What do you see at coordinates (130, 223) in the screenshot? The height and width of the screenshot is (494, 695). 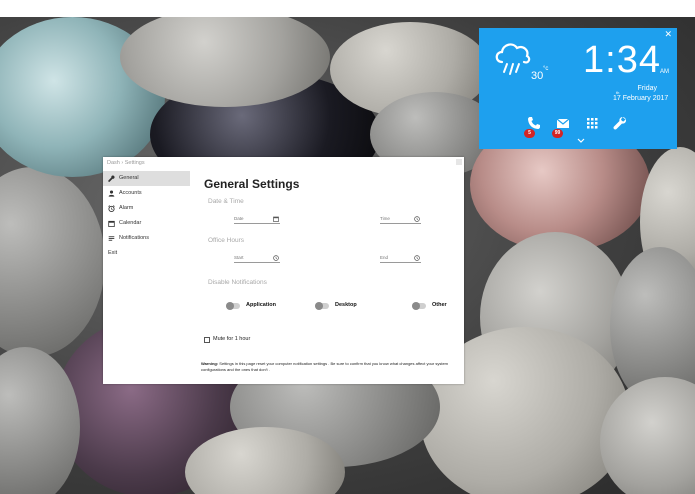 I see `sidebar-item-label: Calendar` at bounding box center [130, 223].